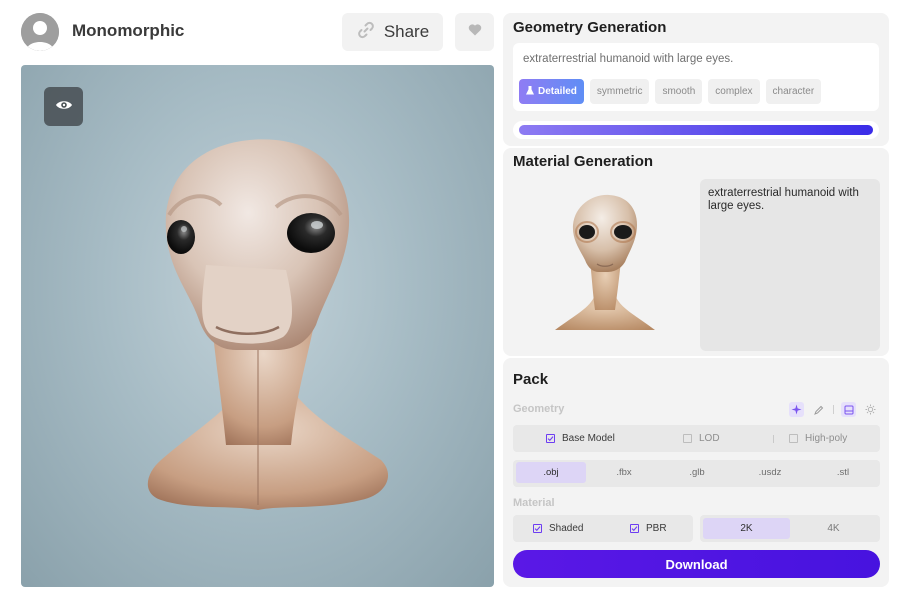 The image size is (900, 601). What do you see at coordinates (826, 438) in the screenshot?
I see `option-high-poly-label: High-poly` at bounding box center [826, 438].